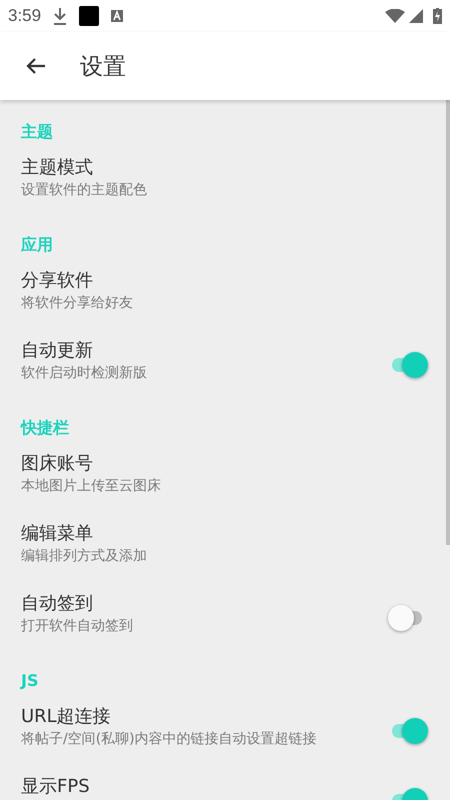 The image size is (450, 800). What do you see at coordinates (103, 67) in the screenshot?
I see `page-title: 设置` at bounding box center [103, 67].